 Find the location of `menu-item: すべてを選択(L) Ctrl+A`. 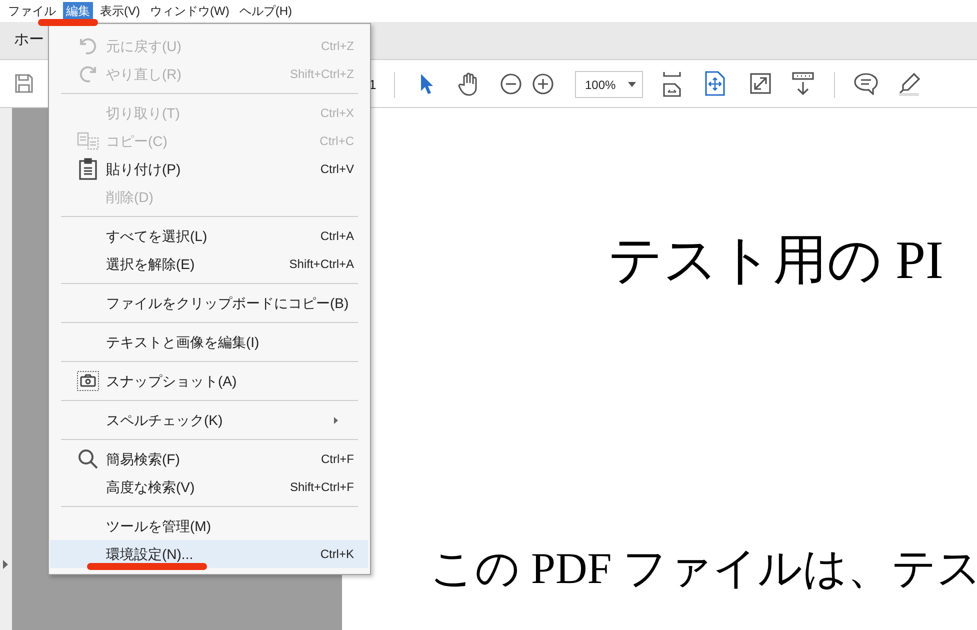

menu-item: すべてを選択(L) Ctrl+A is located at coordinates (209, 236).